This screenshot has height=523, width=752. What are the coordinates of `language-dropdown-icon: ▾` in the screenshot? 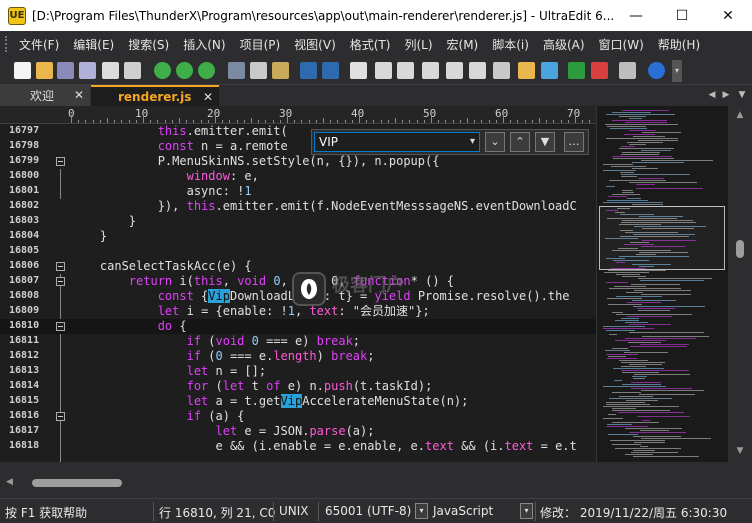 It's located at (526, 511).